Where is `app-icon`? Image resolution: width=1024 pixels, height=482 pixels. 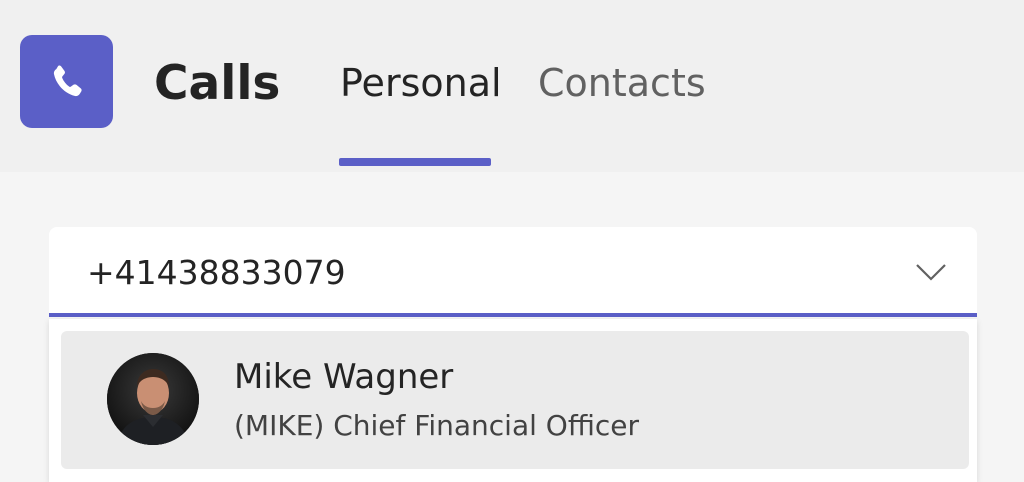 app-icon is located at coordinates (66, 81).